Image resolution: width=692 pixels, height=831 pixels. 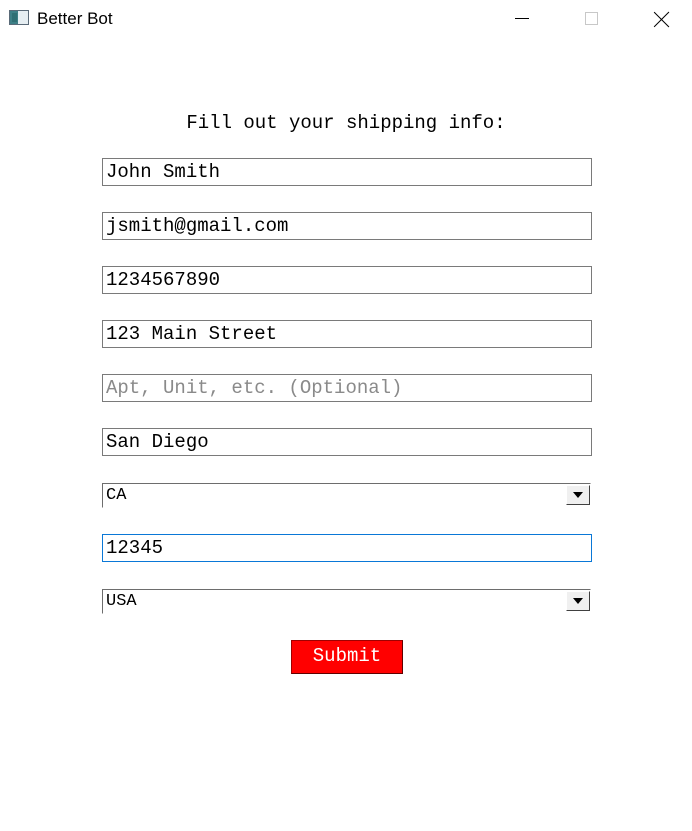 I want to click on minimize-button, so click(x=522, y=19).